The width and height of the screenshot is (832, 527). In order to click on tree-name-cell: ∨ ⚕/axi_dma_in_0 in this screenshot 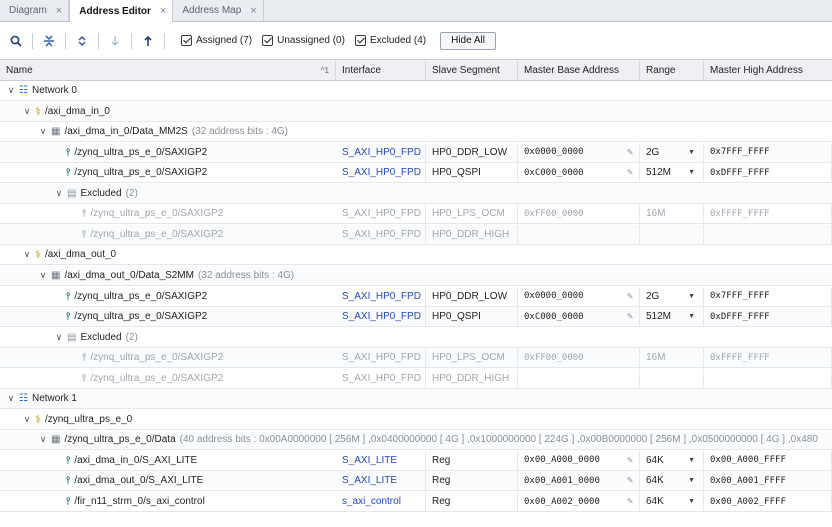, I will do `click(427, 111)`.